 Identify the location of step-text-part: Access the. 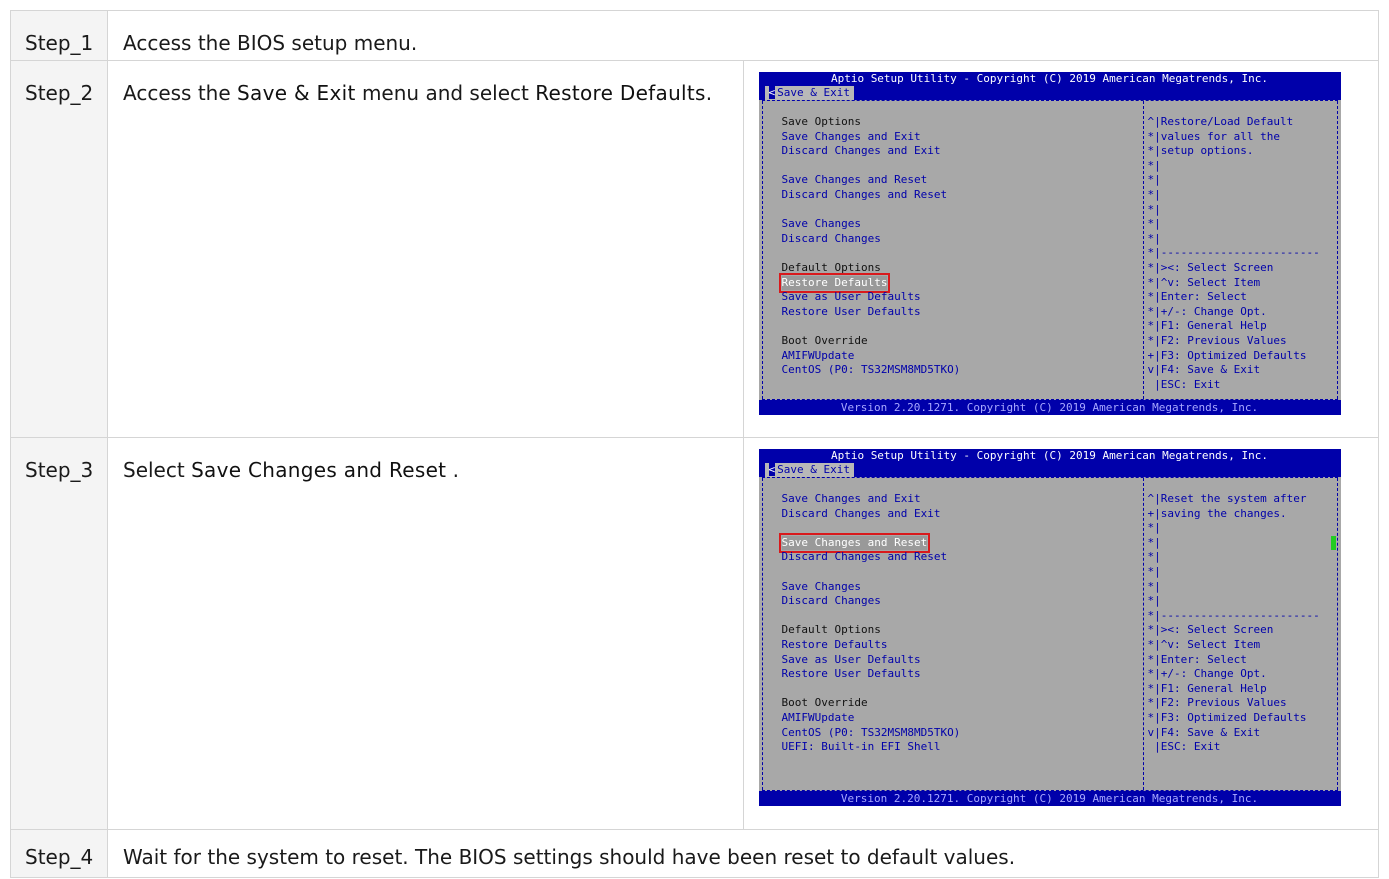
(180, 93).